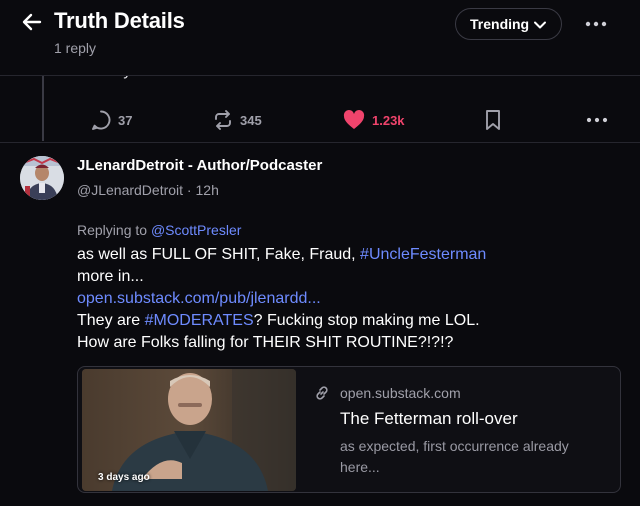  Describe the element at coordinates (196, 230) in the screenshot. I see `replying-to-handle-link: @ScottPresler` at that location.